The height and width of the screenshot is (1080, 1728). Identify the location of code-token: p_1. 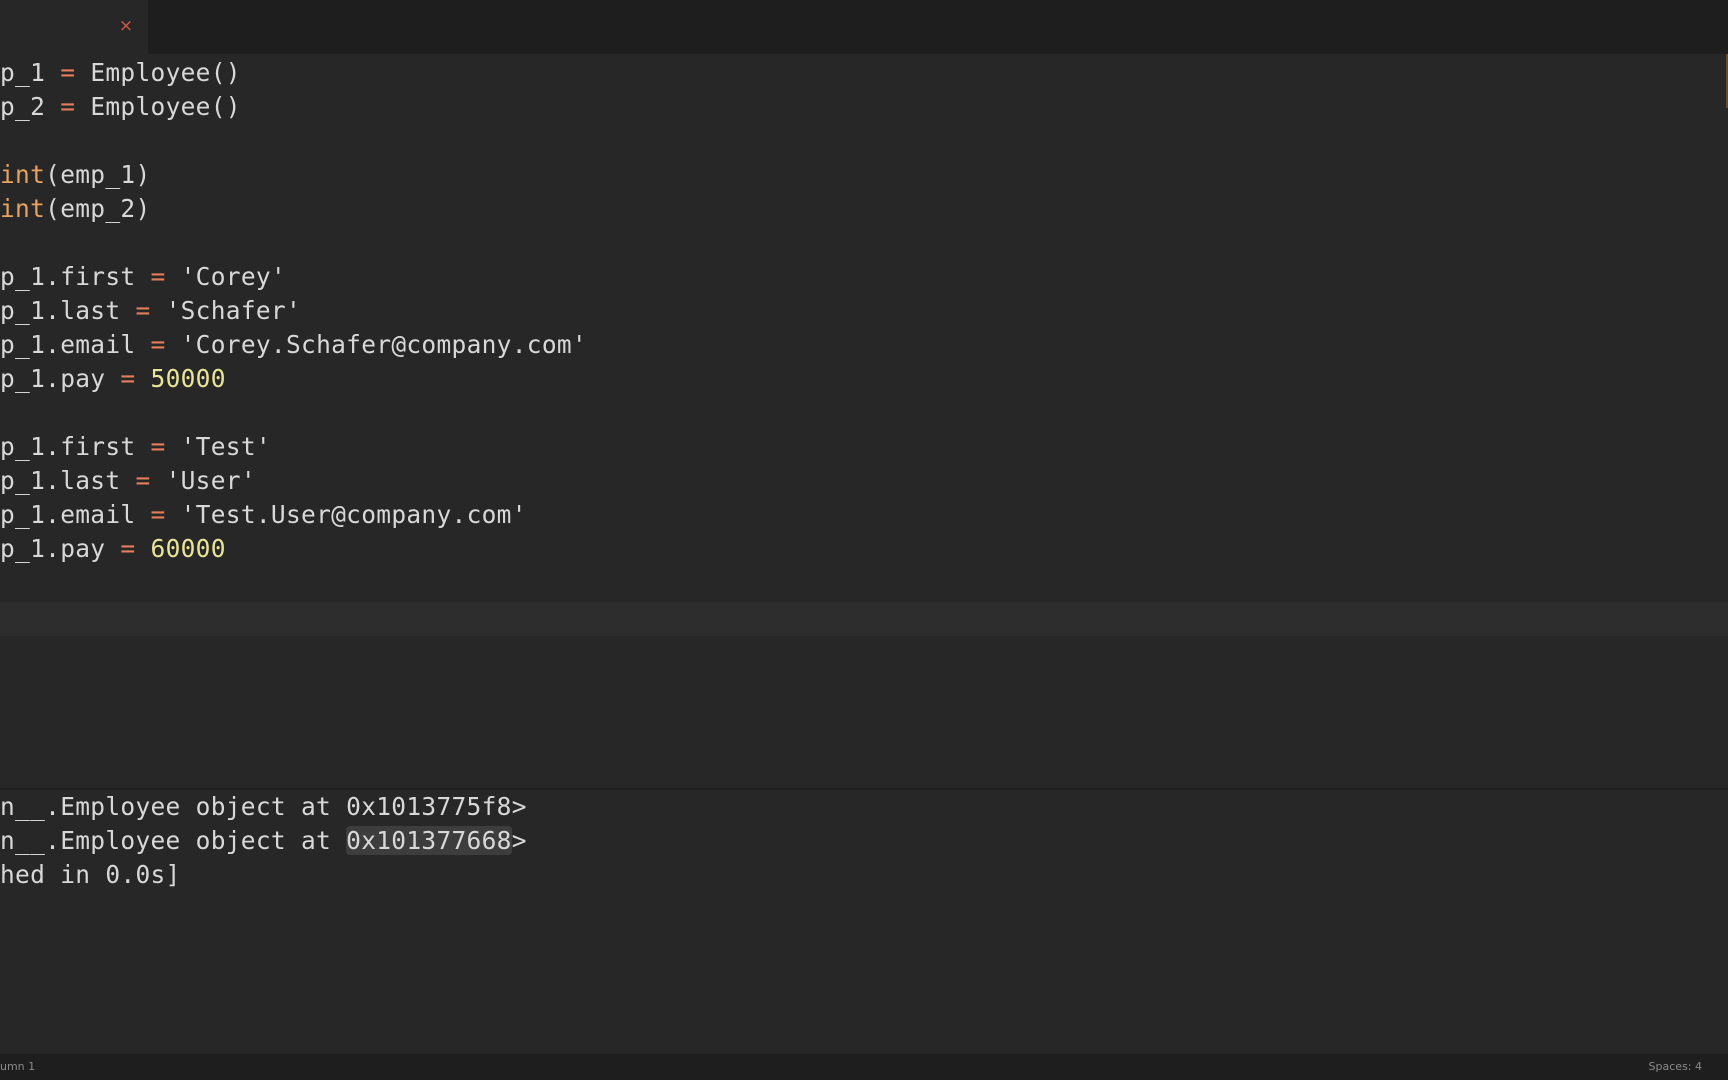
(30, 72).